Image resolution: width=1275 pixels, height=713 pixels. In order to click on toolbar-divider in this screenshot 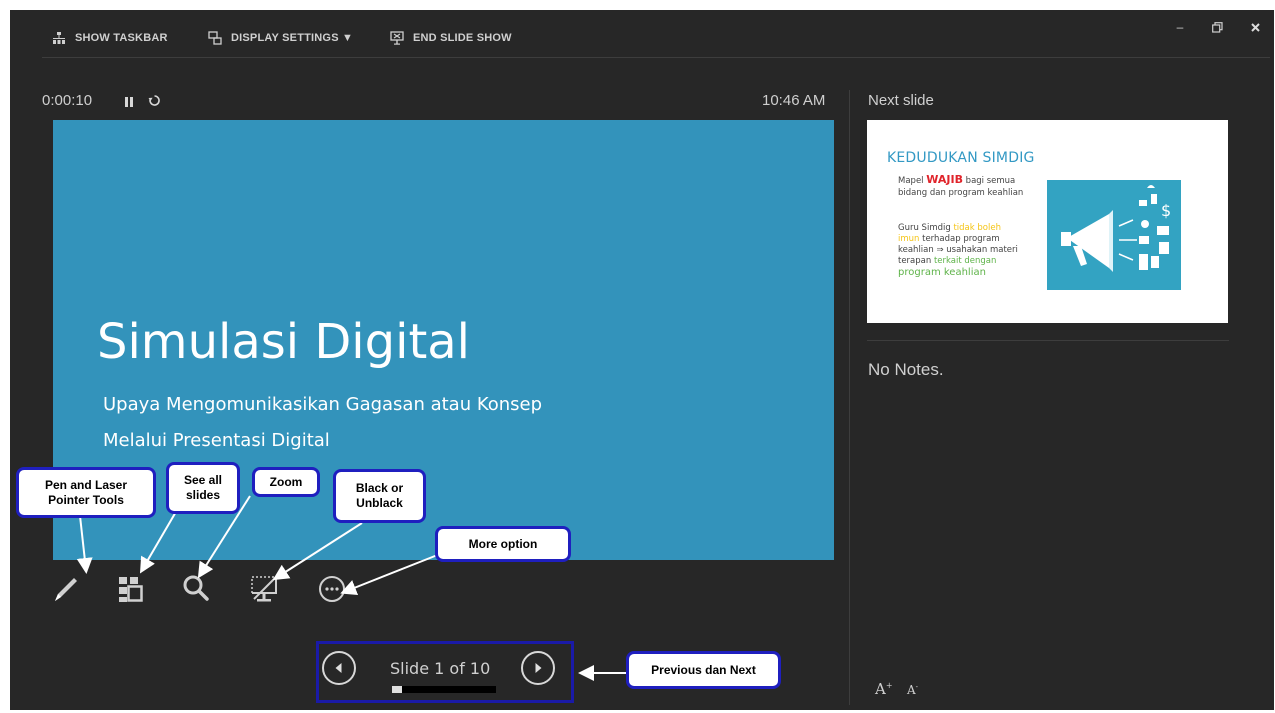, I will do `click(656, 57)`.